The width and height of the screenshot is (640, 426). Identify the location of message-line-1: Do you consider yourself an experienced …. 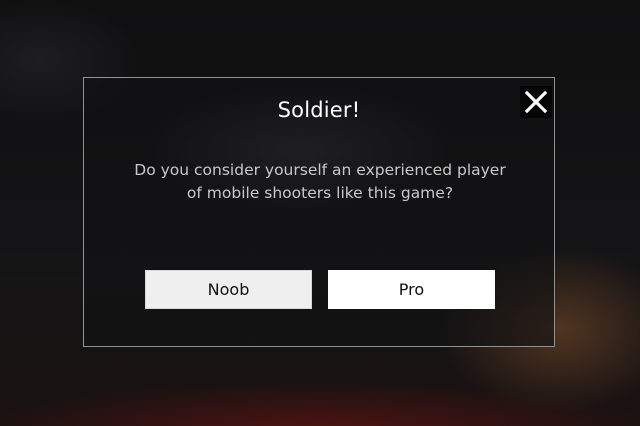
(320, 170).